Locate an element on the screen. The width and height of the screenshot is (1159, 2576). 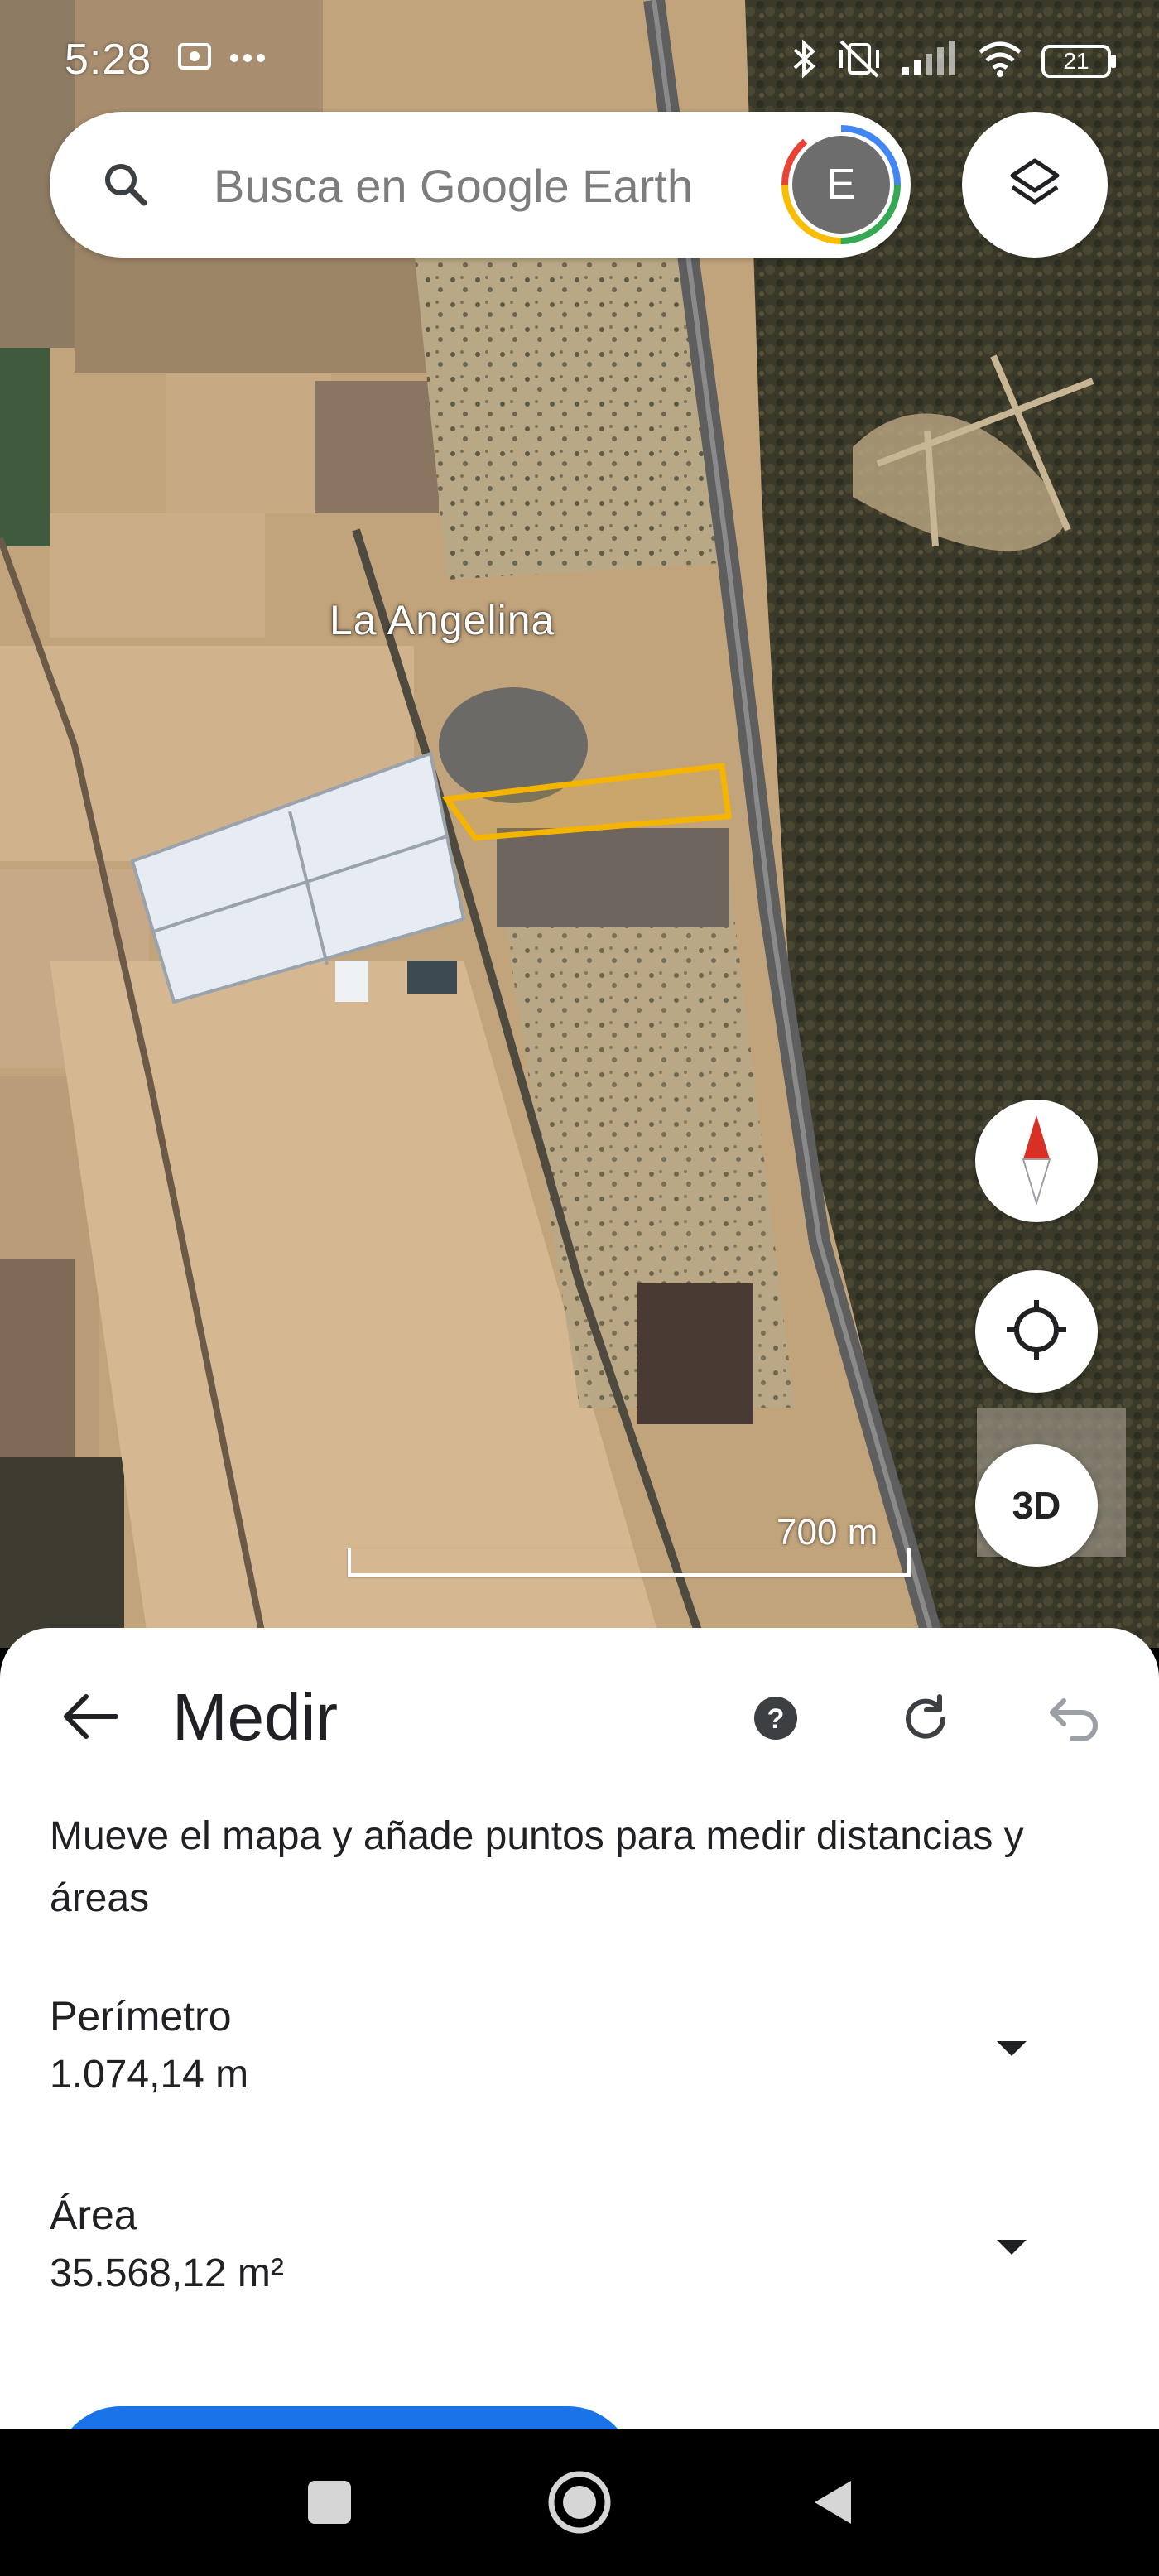
layers-button is located at coordinates (1035, 185).